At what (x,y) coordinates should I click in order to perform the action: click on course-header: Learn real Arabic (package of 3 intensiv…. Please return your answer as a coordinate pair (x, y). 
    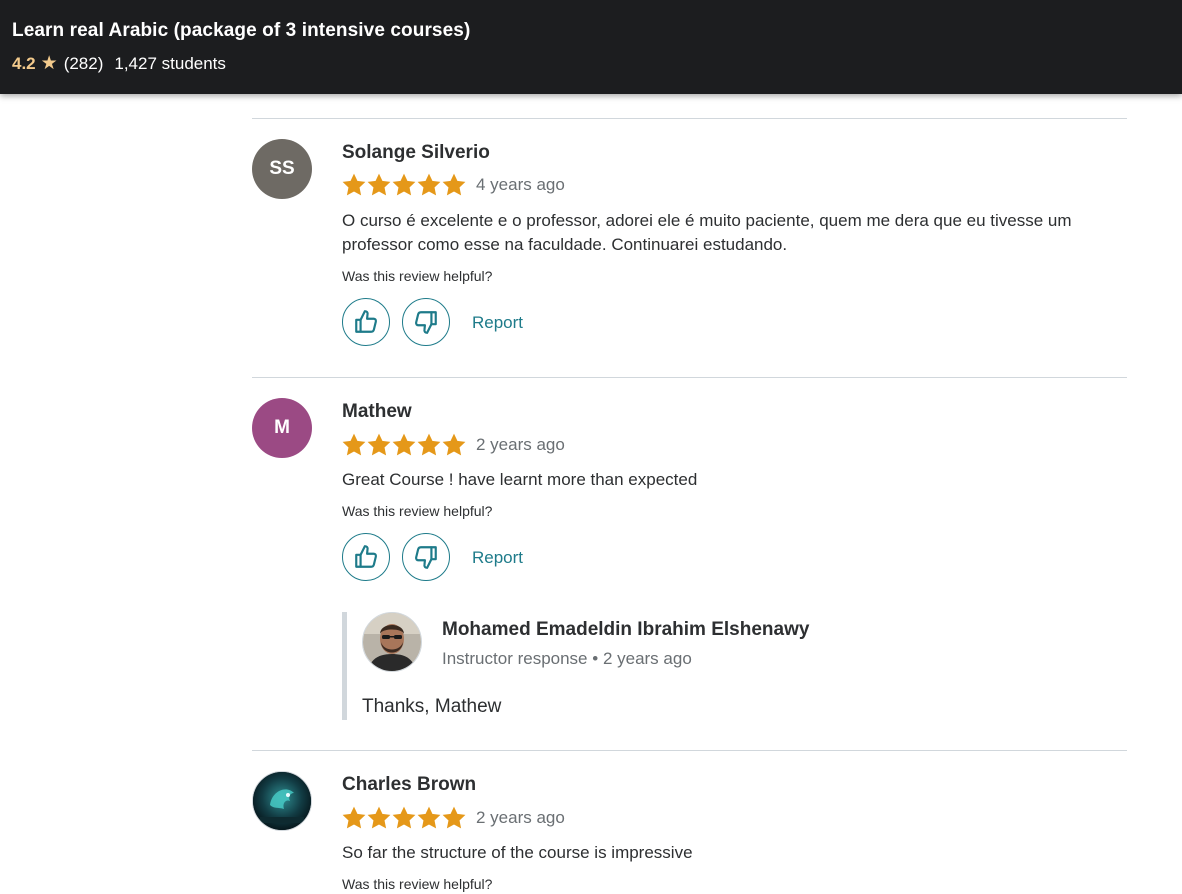
    Looking at the image, I should click on (591, 47).